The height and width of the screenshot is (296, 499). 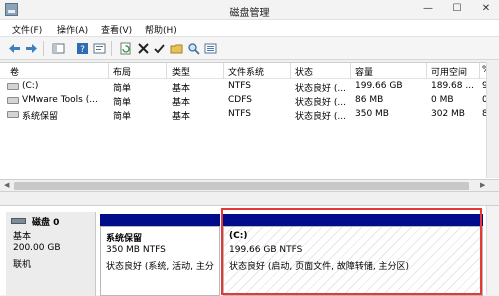 What do you see at coordinates (18, 221) in the screenshot?
I see `hard-disk-icon` at bounding box center [18, 221].